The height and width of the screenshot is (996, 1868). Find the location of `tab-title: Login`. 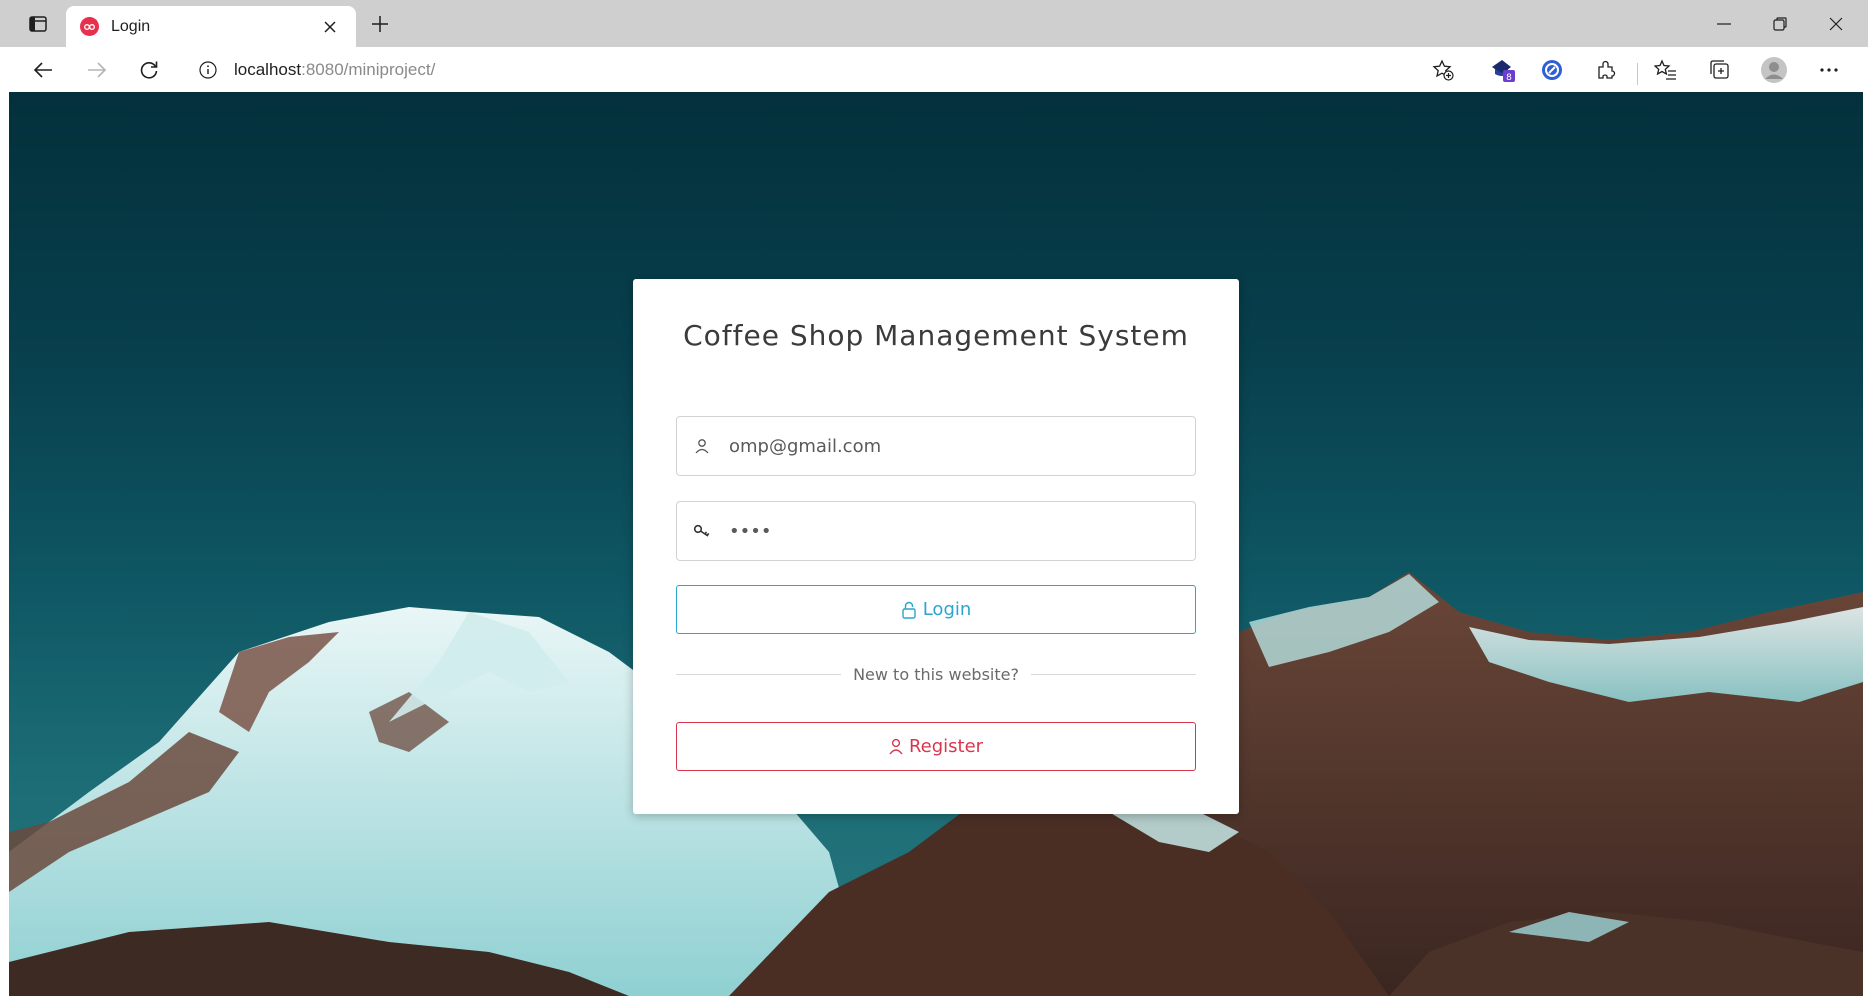

tab-title: Login is located at coordinates (131, 26).